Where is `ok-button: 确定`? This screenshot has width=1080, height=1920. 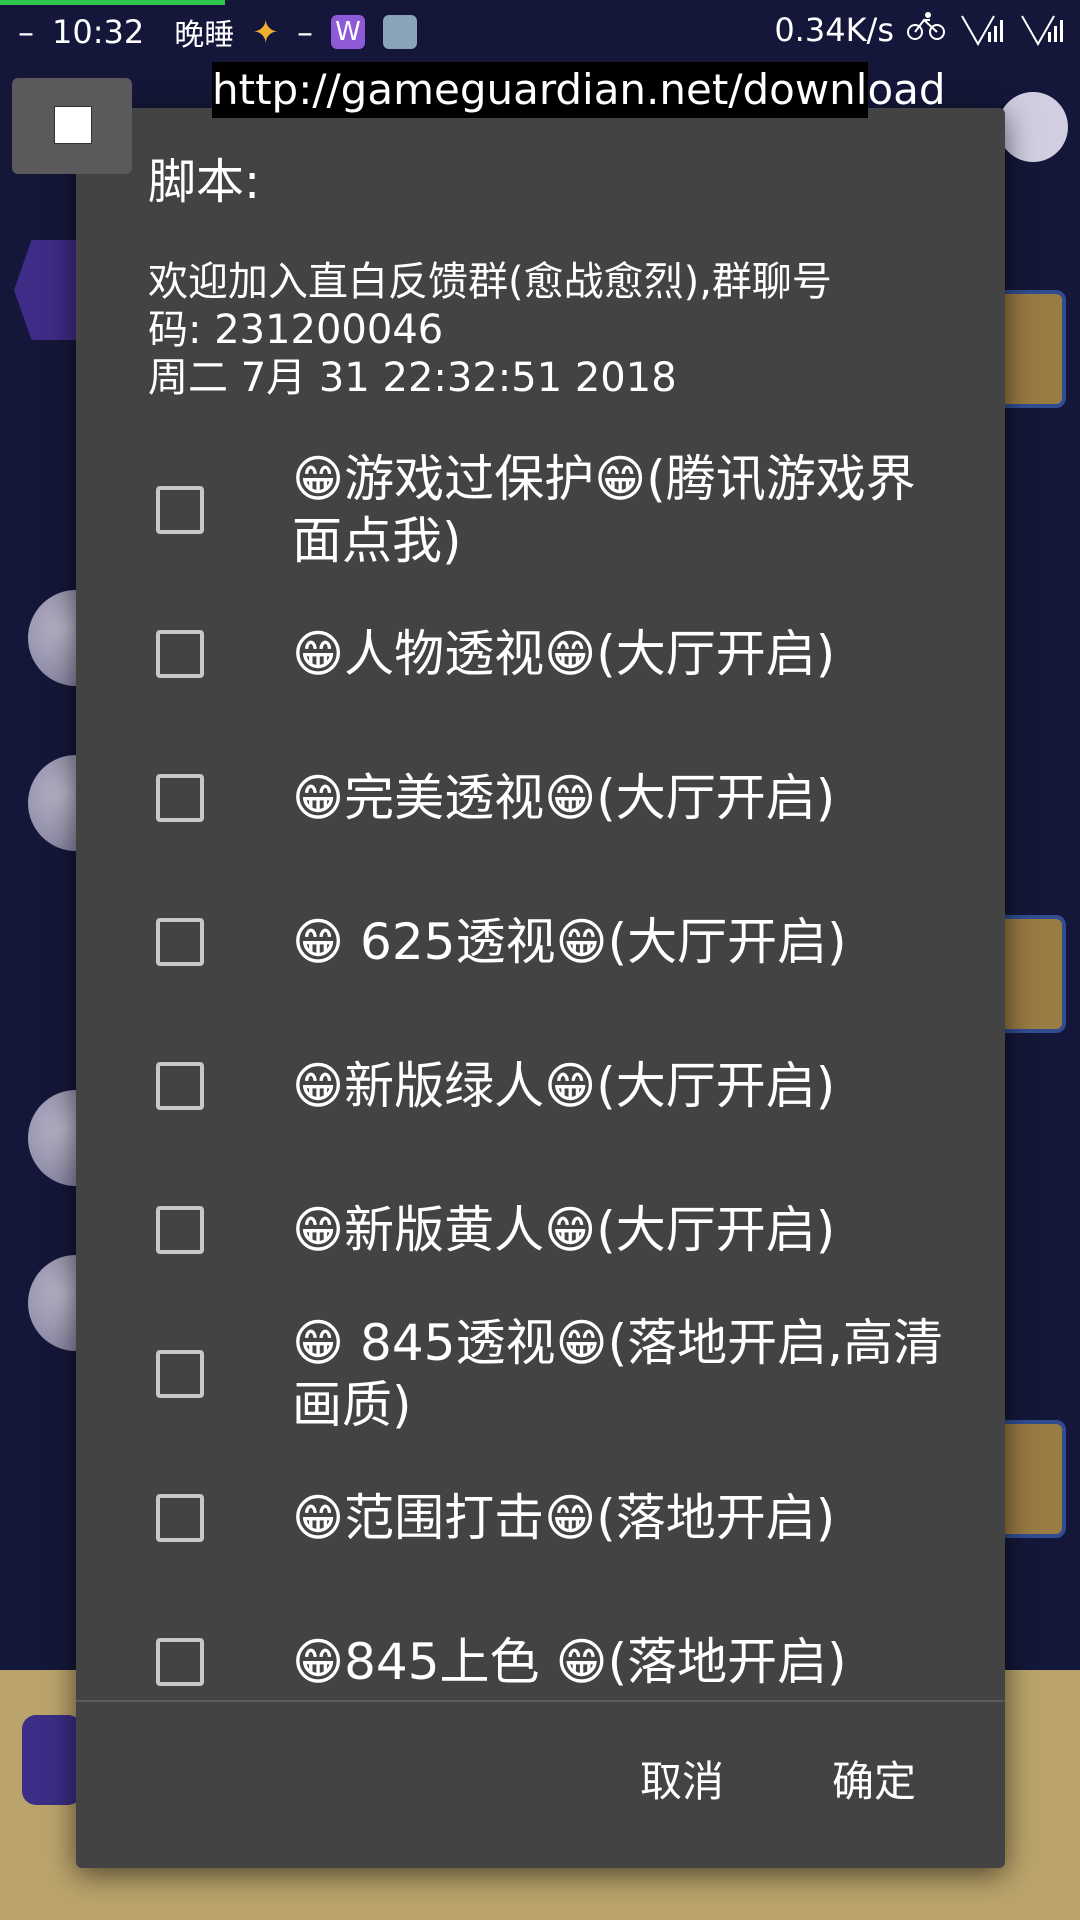
ok-button: 确定 is located at coordinates (874, 1778).